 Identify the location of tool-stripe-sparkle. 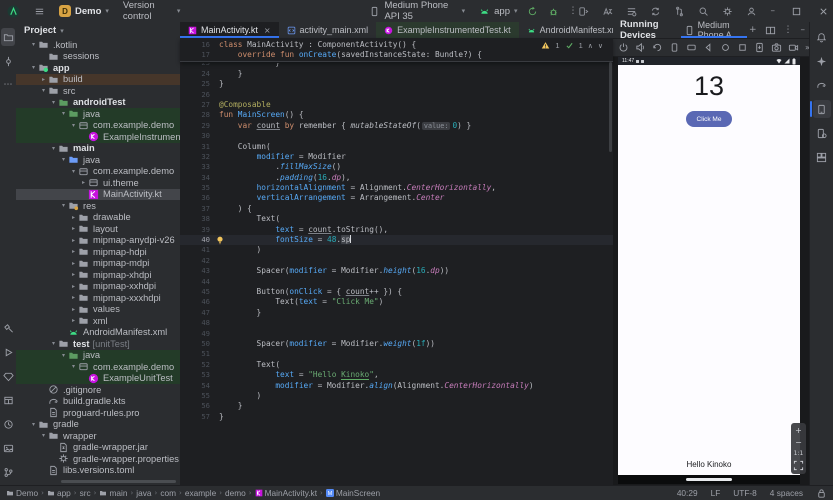
(822, 61).